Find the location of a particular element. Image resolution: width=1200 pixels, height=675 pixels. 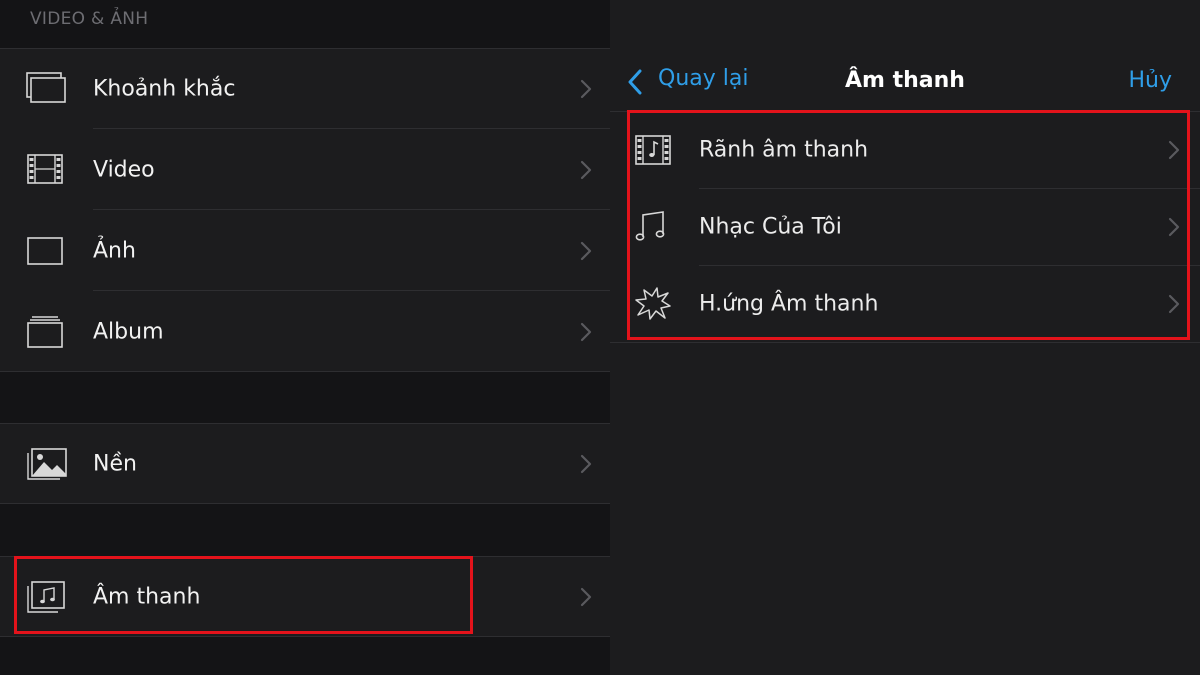

menu-item-label: H.ứng Âm thanh is located at coordinates (789, 304).